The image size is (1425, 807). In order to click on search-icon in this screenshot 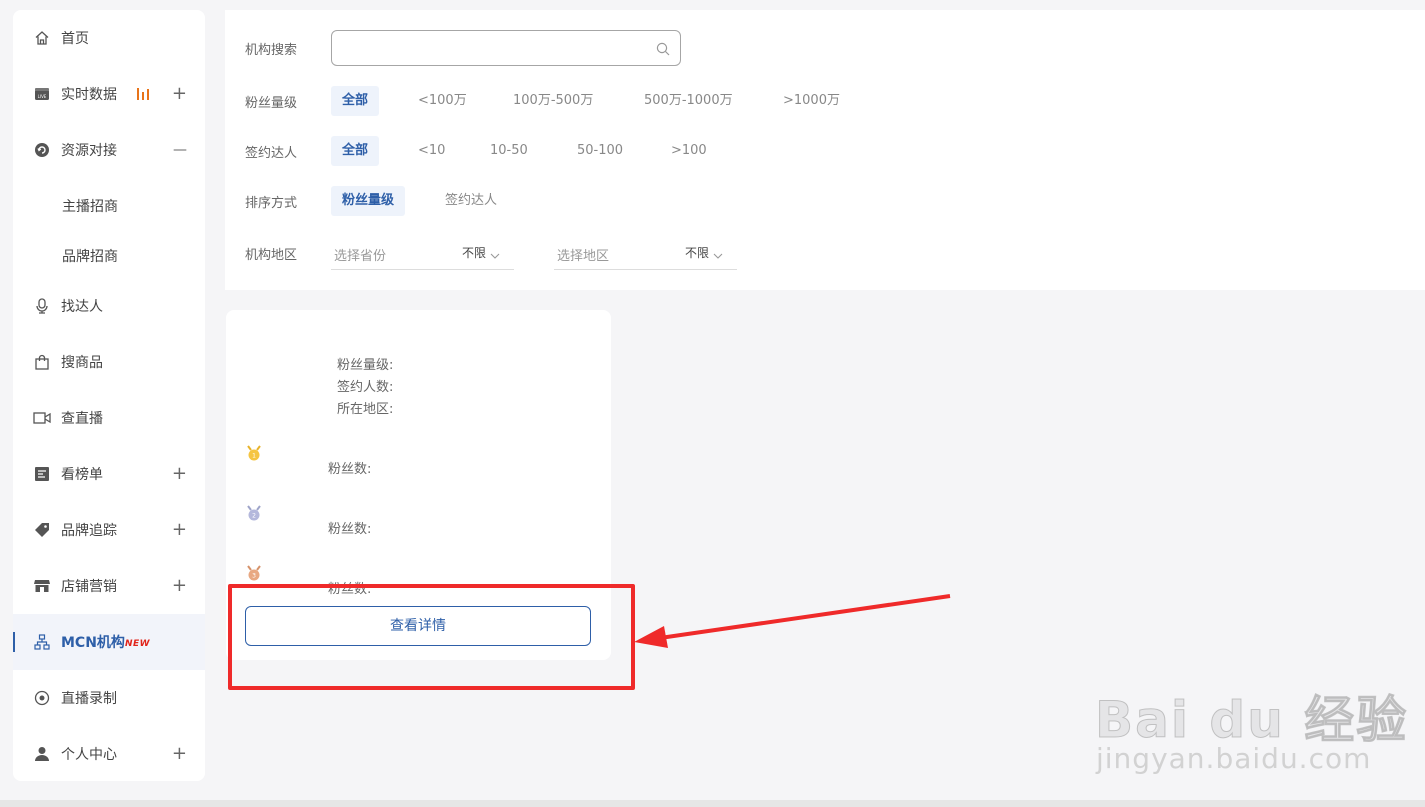, I will do `click(663, 50)`.